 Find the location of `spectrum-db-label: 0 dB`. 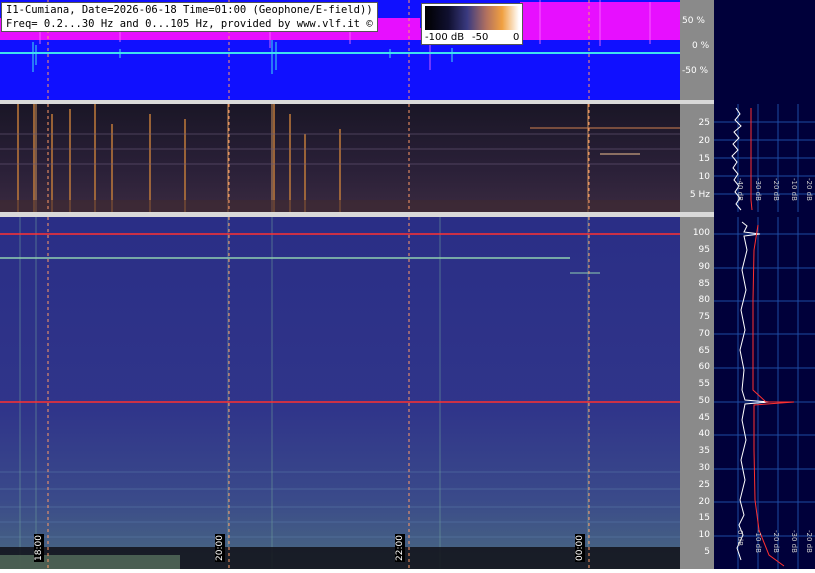

spectrum-db-label: 0 dB is located at coordinates (740, 538).